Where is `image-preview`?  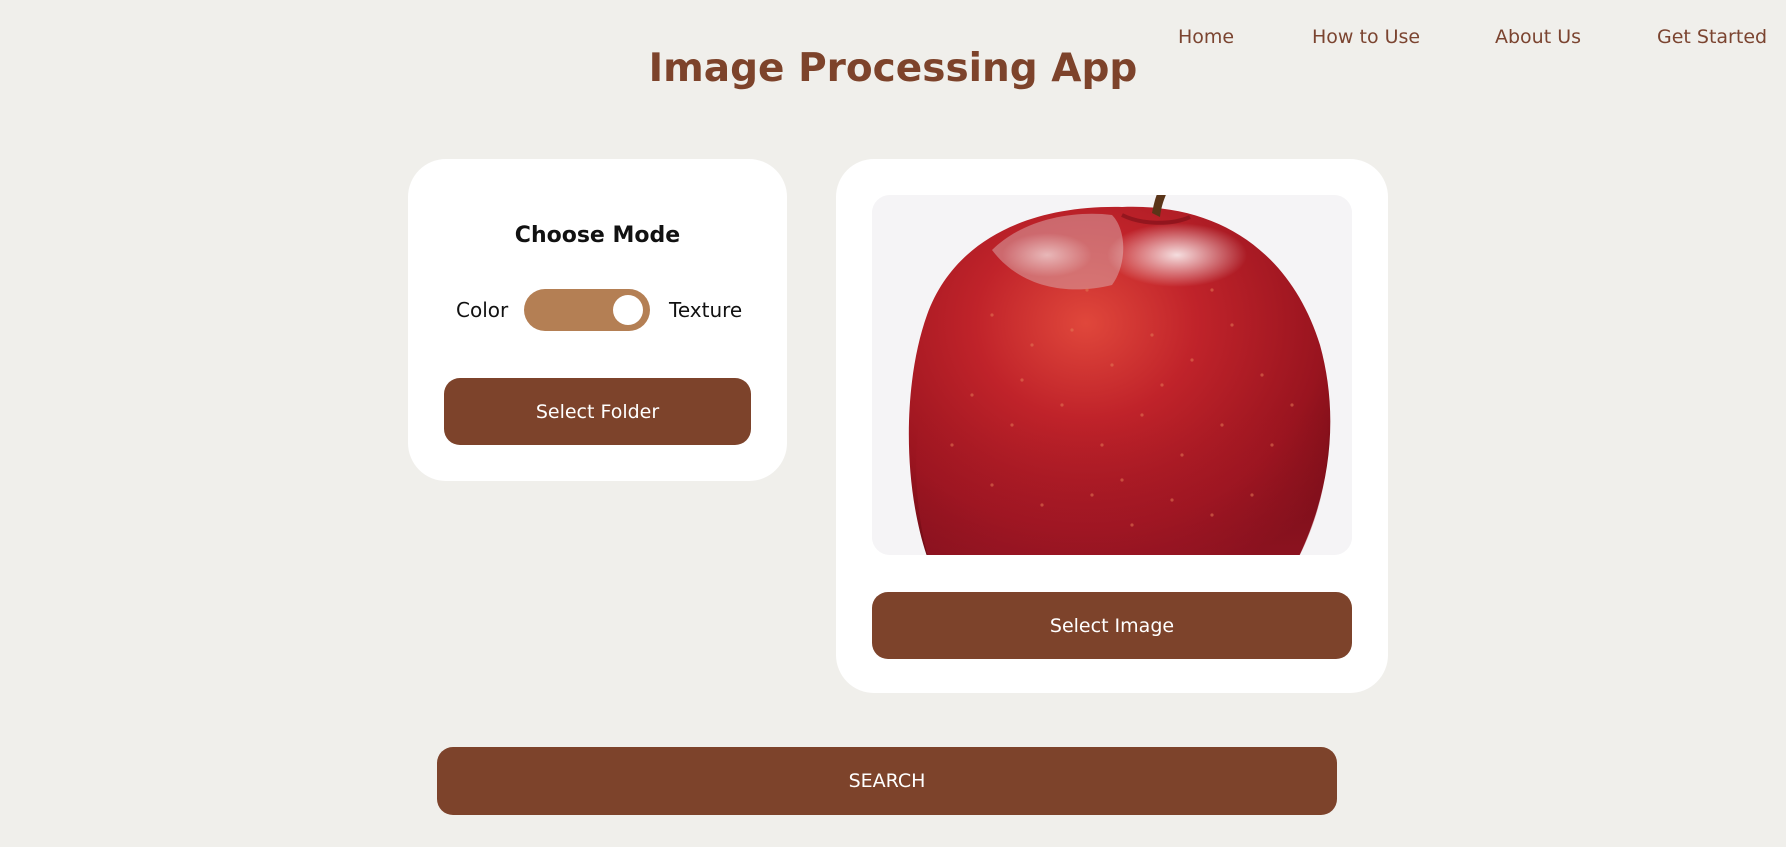
image-preview is located at coordinates (1112, 375).